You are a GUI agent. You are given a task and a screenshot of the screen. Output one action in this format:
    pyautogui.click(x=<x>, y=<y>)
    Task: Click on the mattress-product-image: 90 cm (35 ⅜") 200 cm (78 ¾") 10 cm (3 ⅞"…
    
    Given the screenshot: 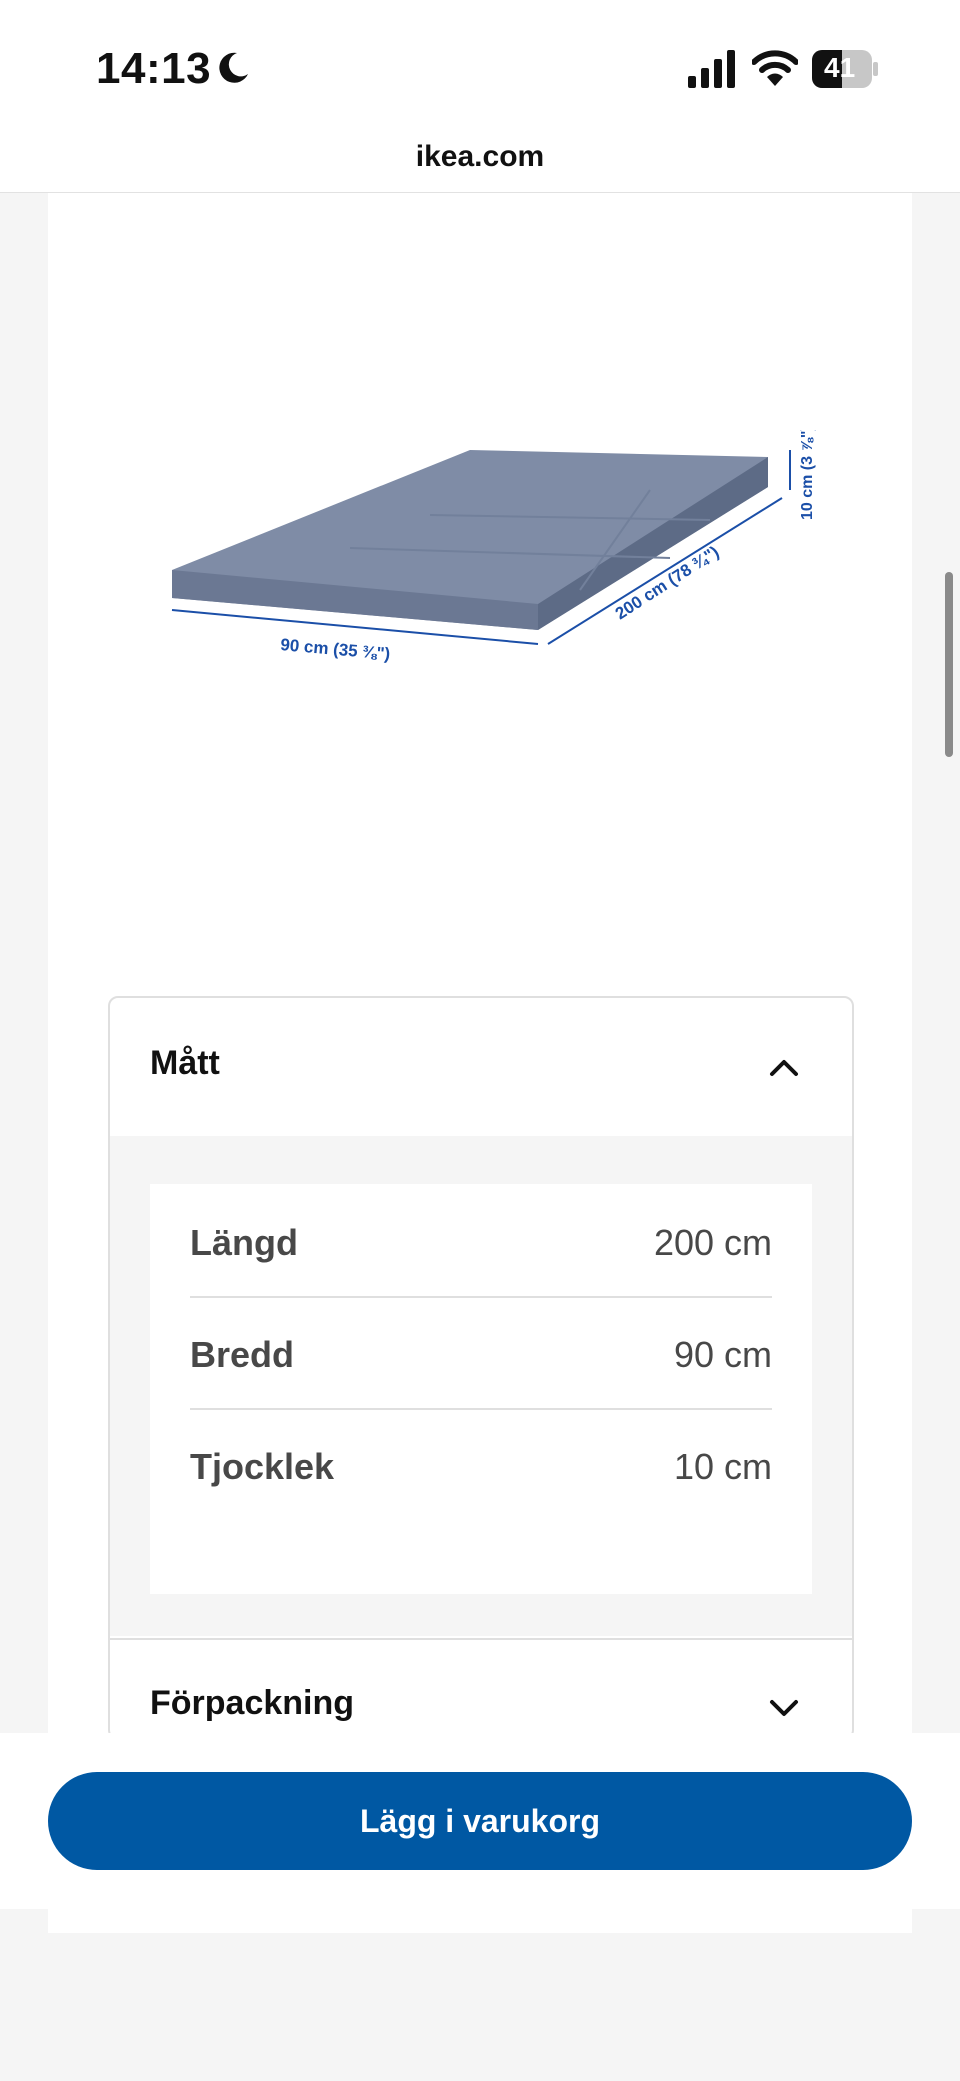 What is the action you would take?
    pyautogui.click(x=493, y=547)
    